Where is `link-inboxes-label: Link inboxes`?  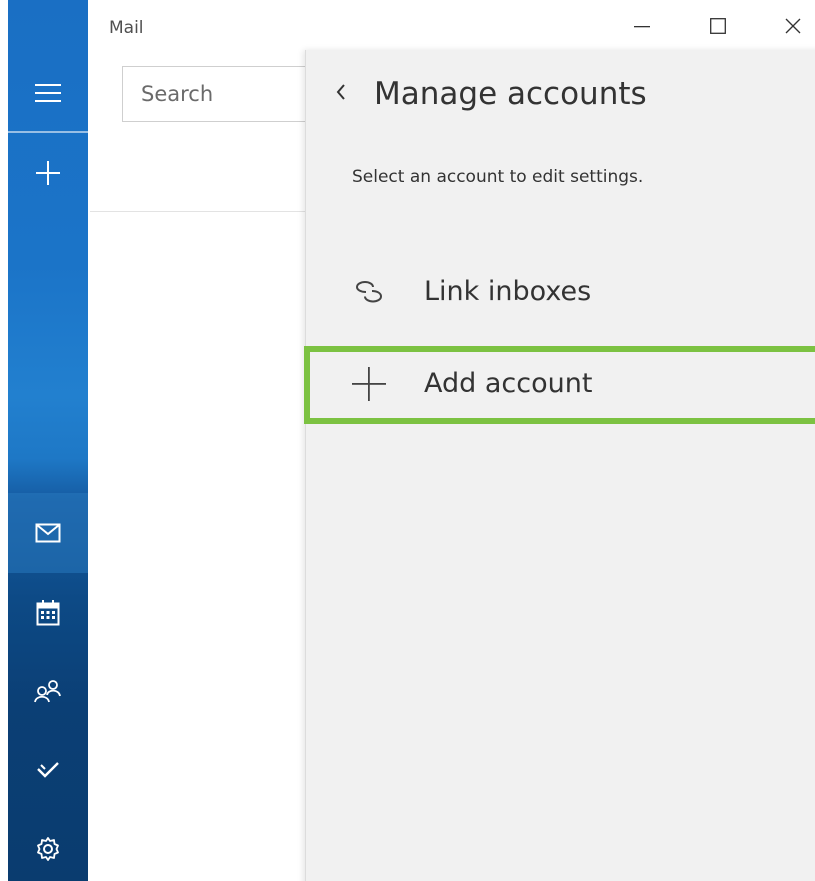
link-inboxes-label: Link inboxes is located at coordinates (508, 291).